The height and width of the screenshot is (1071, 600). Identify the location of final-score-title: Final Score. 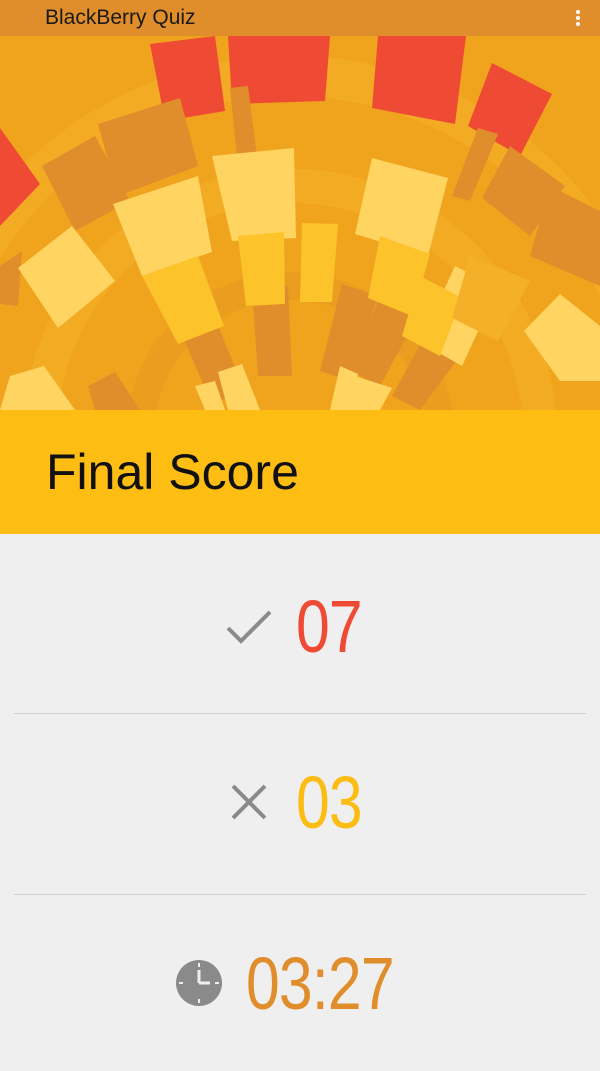
(172, 472).